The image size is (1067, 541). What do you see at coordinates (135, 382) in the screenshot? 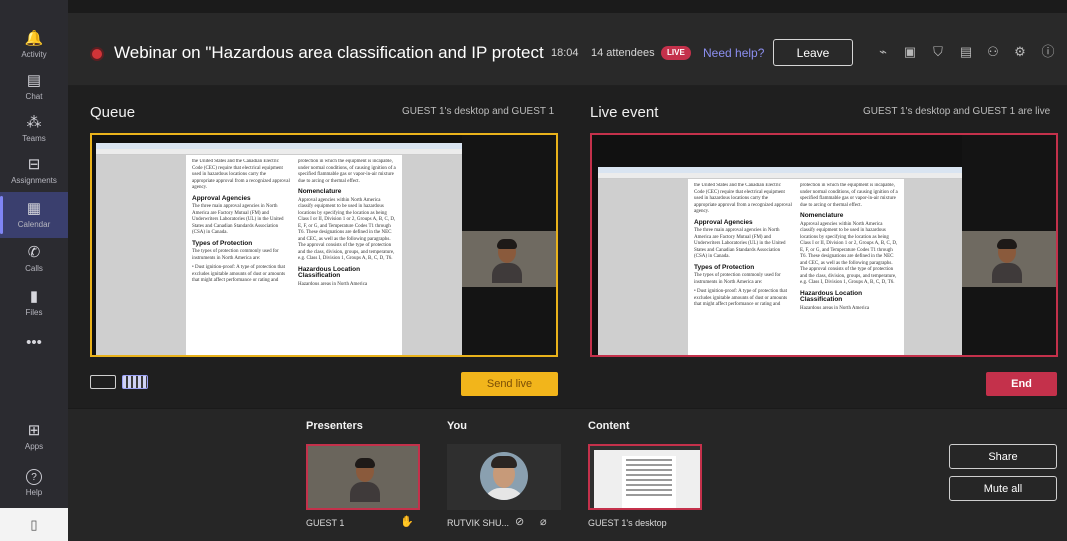
I see `layout-split-button` at bounding box center [135, 382].